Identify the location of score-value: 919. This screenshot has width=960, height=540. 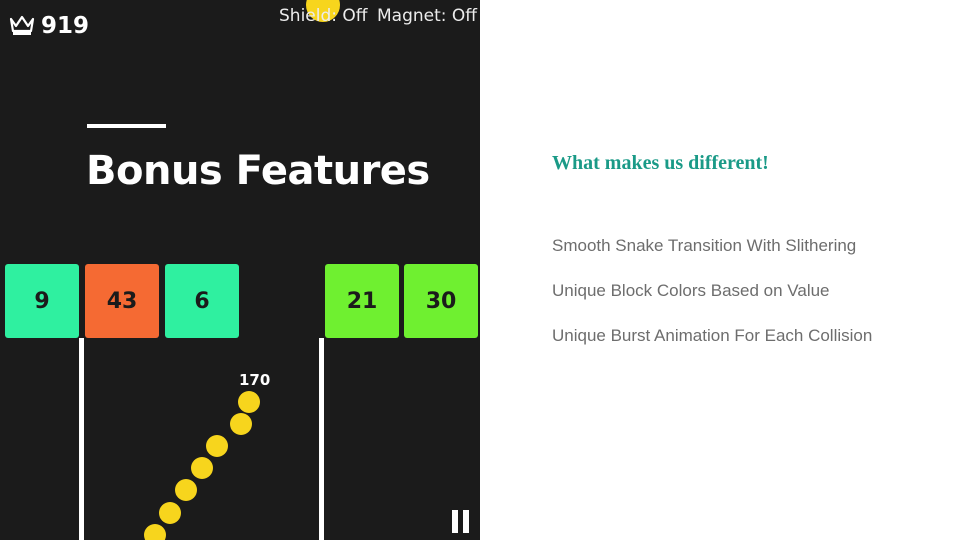
(65, 26).